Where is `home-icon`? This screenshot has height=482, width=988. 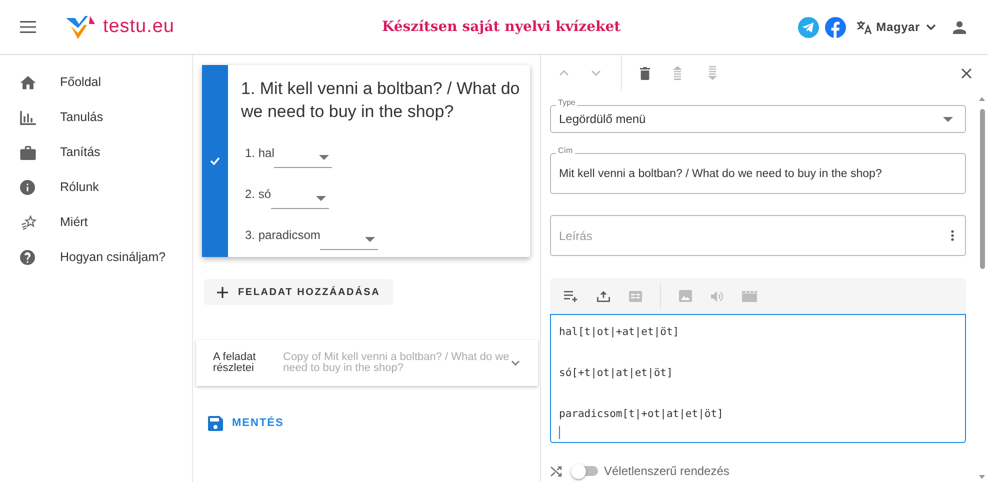
home-icon is located at coordinates (28, 83).